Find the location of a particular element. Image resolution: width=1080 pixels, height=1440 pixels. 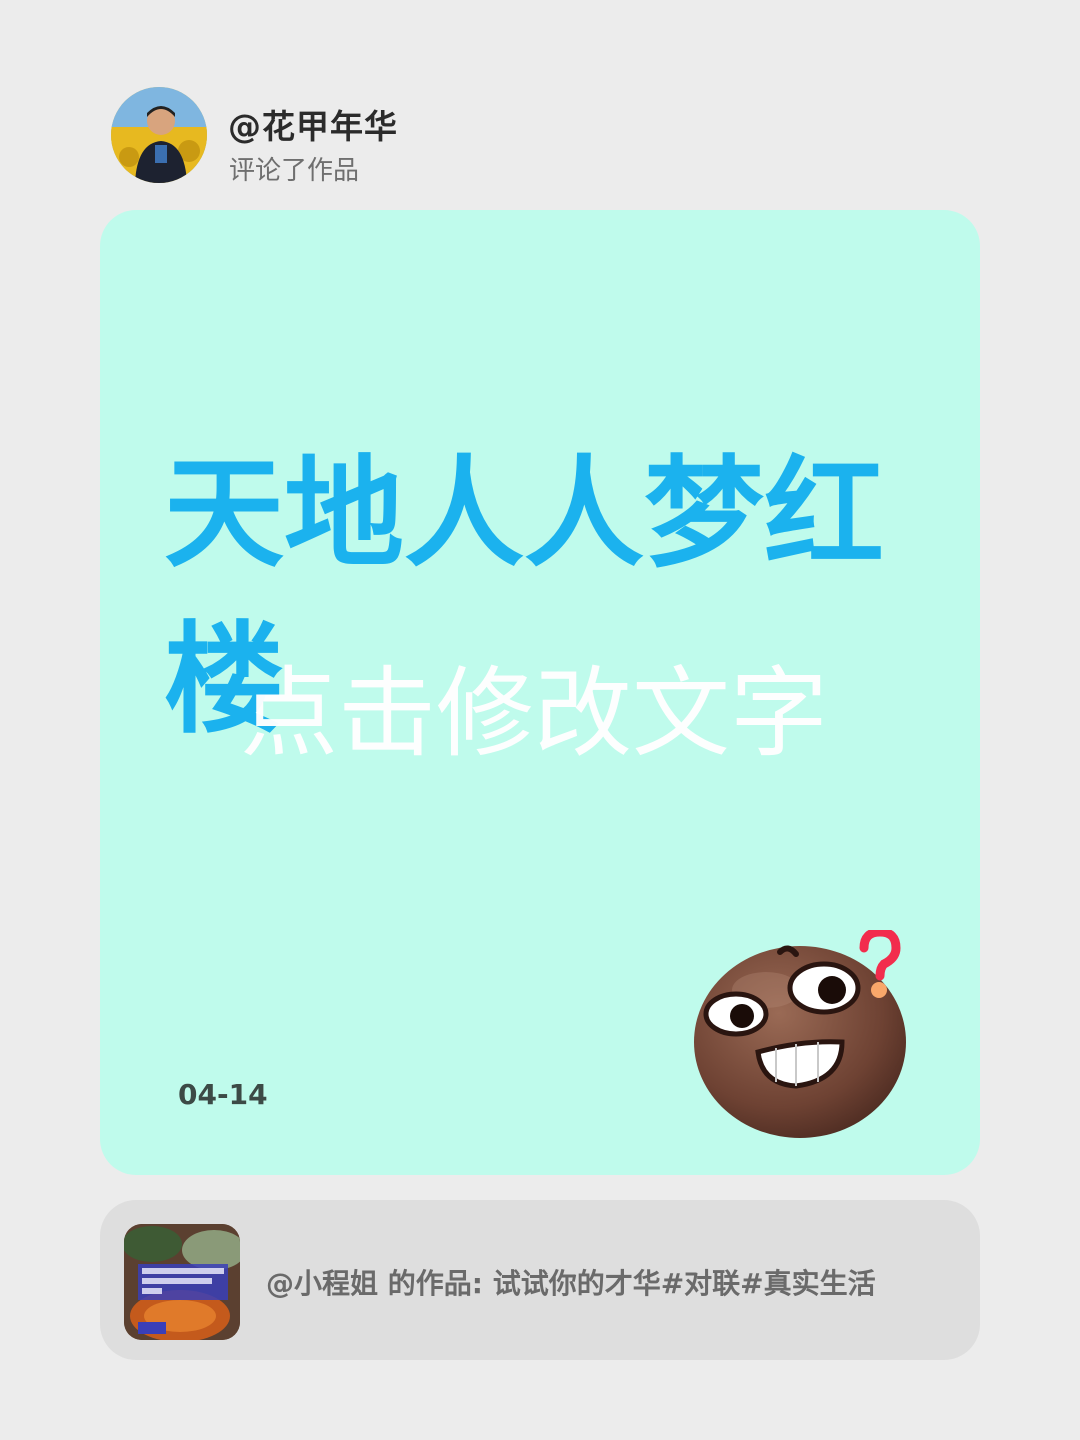

username: @花甲年华 is located at coordinates (313, 124).